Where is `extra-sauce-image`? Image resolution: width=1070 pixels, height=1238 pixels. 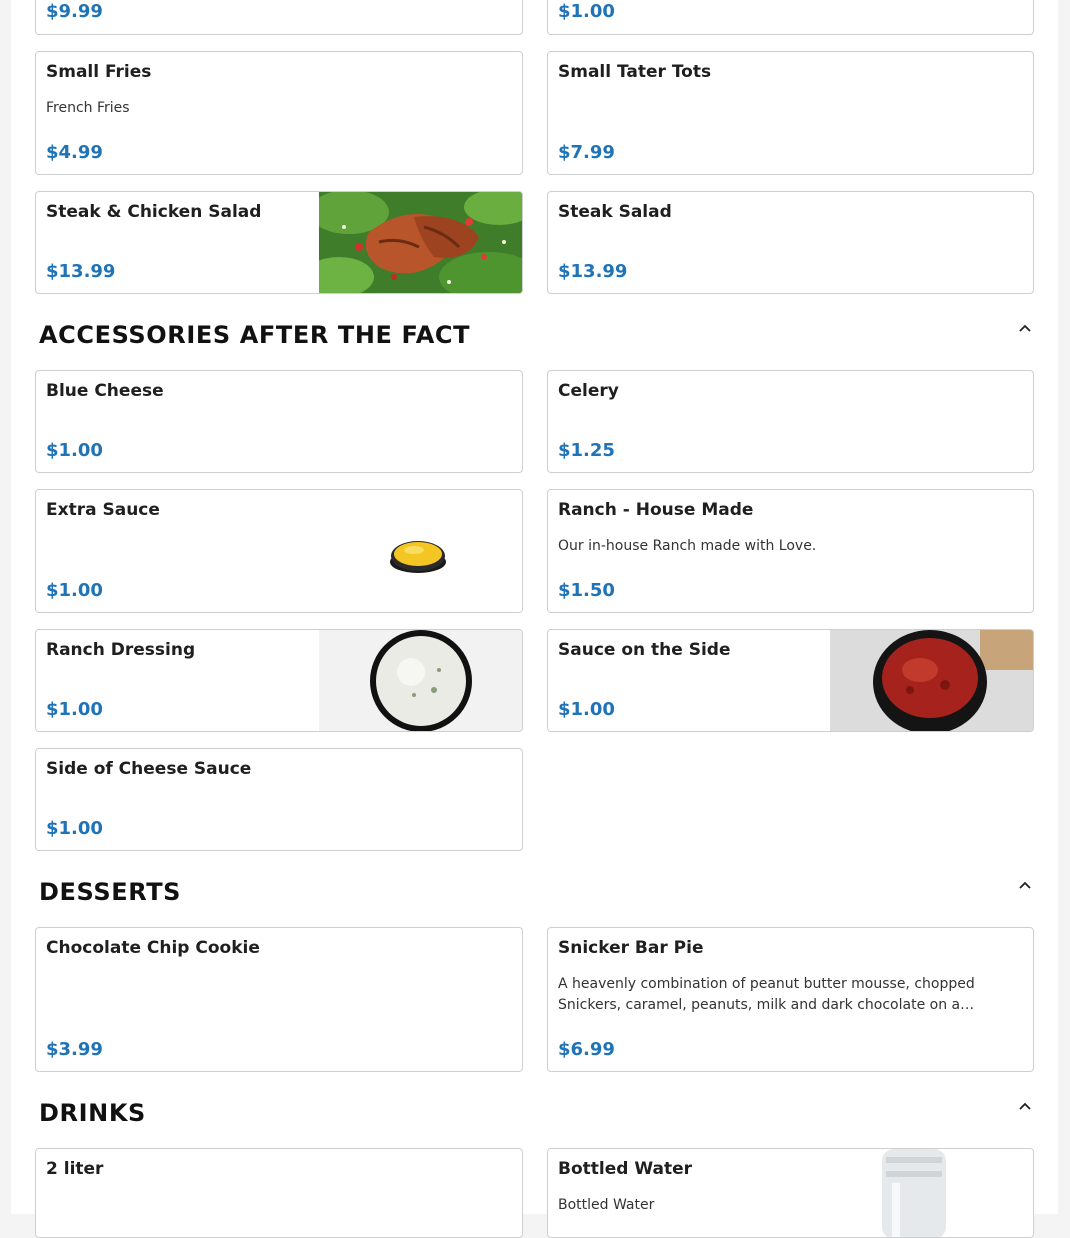
extra-sauce-image is located at coordinates (420, 551).